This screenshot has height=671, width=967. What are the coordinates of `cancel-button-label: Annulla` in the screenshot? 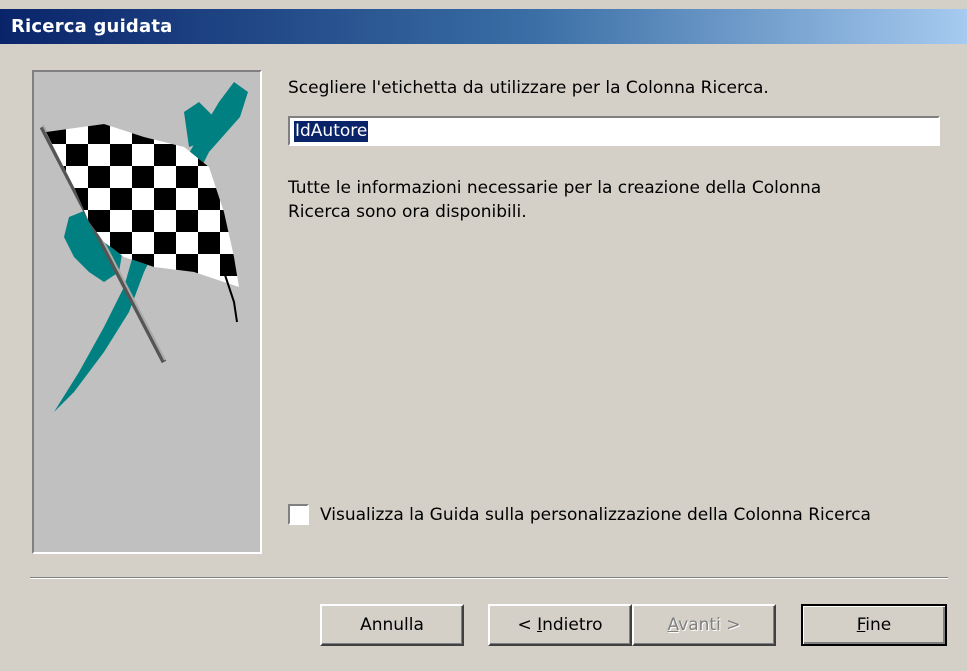 It's located at (392, 625).